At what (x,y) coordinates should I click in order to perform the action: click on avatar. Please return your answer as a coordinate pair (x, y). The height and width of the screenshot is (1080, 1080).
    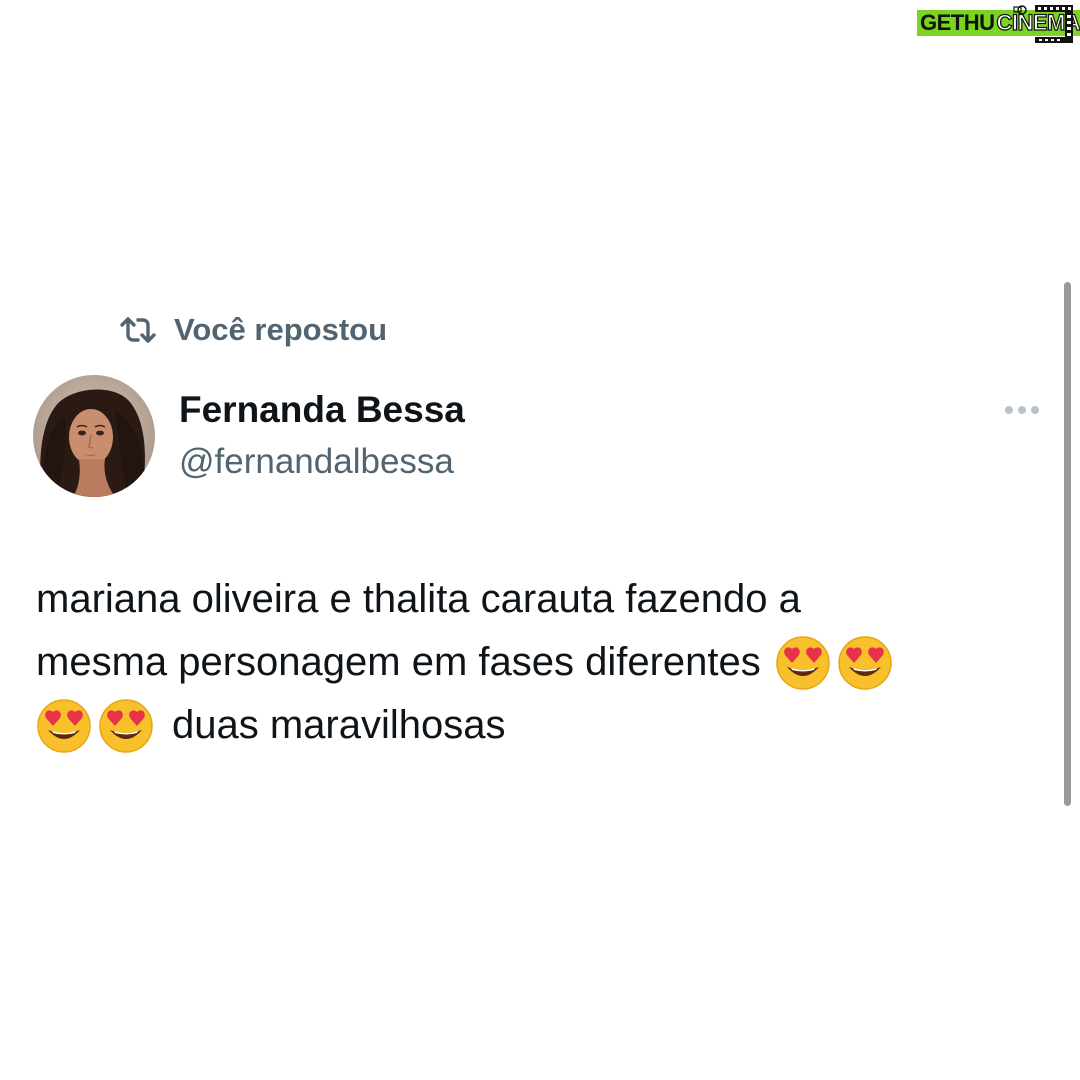
    Looking at the image, I should click on (94, 436).